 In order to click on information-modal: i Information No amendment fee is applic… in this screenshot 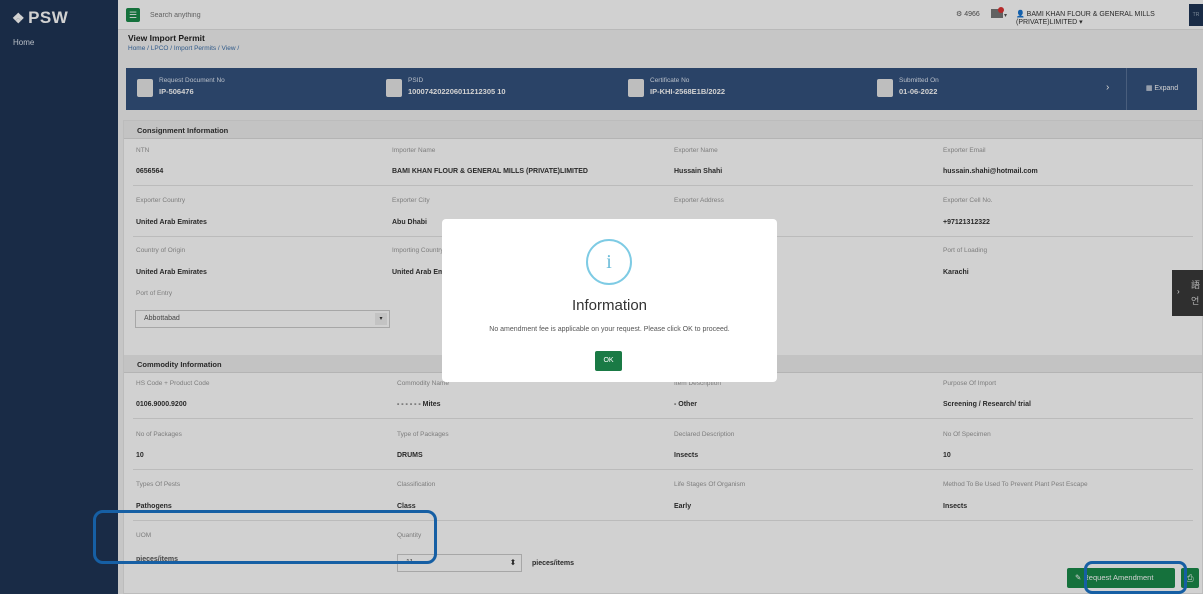, I will do `click(609, 300)`.